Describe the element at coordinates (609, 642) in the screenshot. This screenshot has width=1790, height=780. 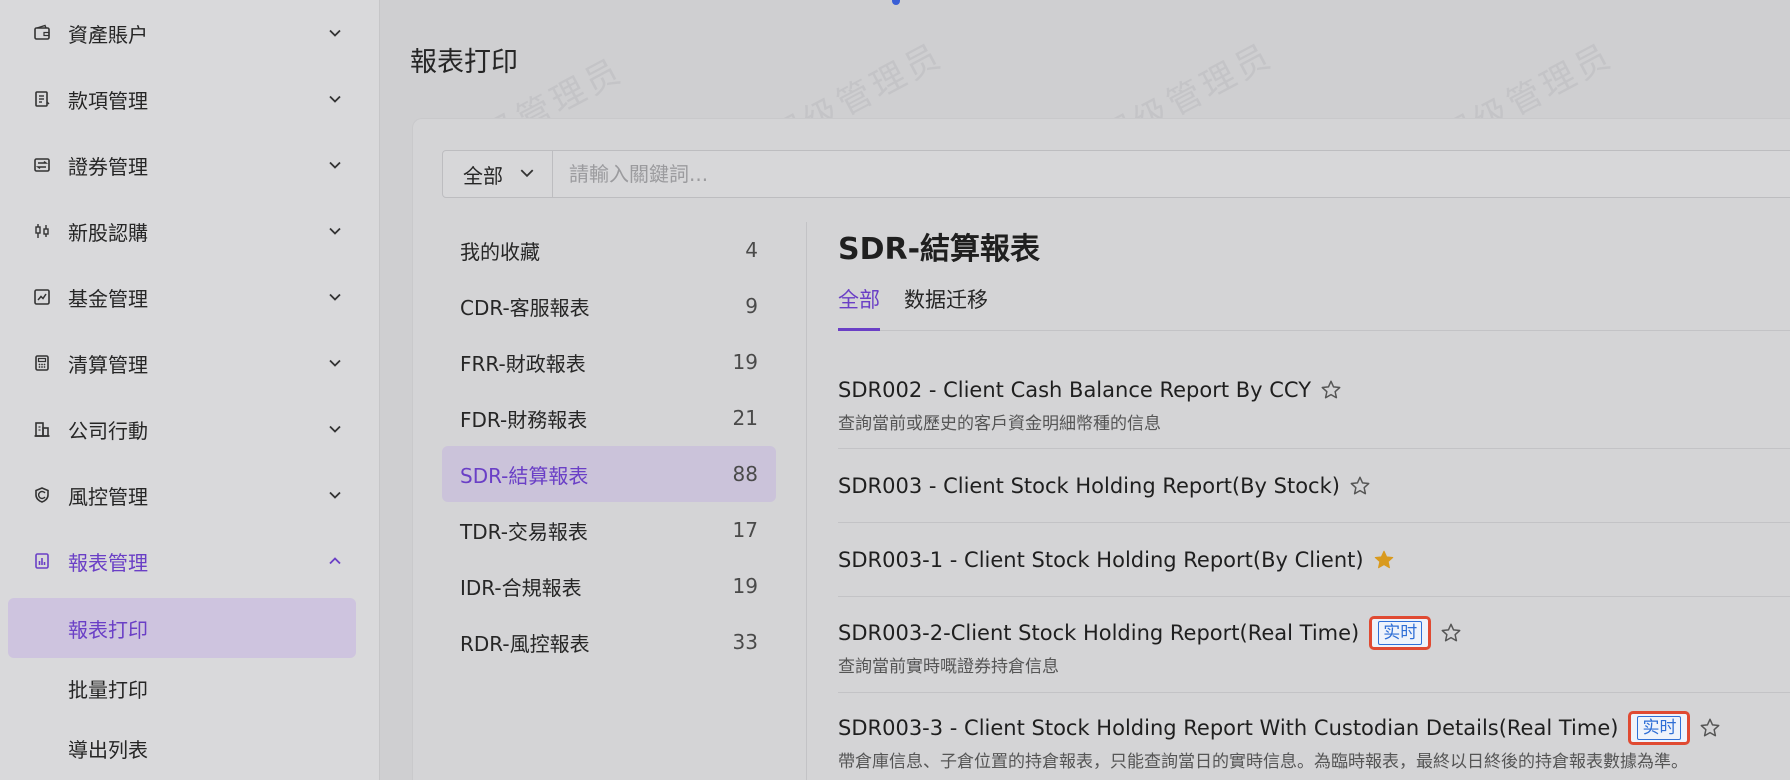
I see `category-item-rdr: RDR-風控報表 33` at that location.